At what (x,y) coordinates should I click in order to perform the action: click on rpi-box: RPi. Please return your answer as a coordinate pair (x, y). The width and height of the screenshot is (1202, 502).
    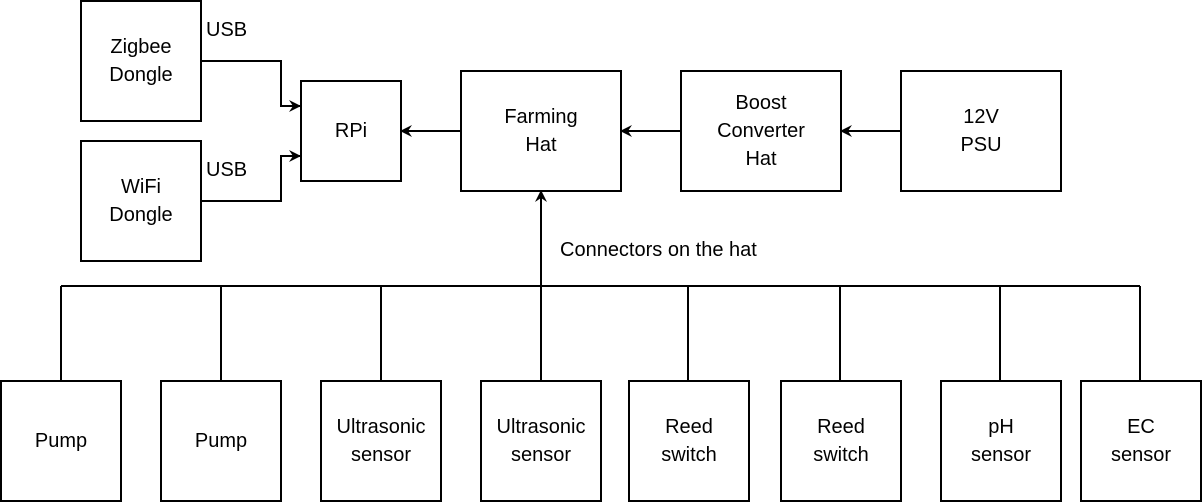
    Looking at the image, I should click on (351, 131).